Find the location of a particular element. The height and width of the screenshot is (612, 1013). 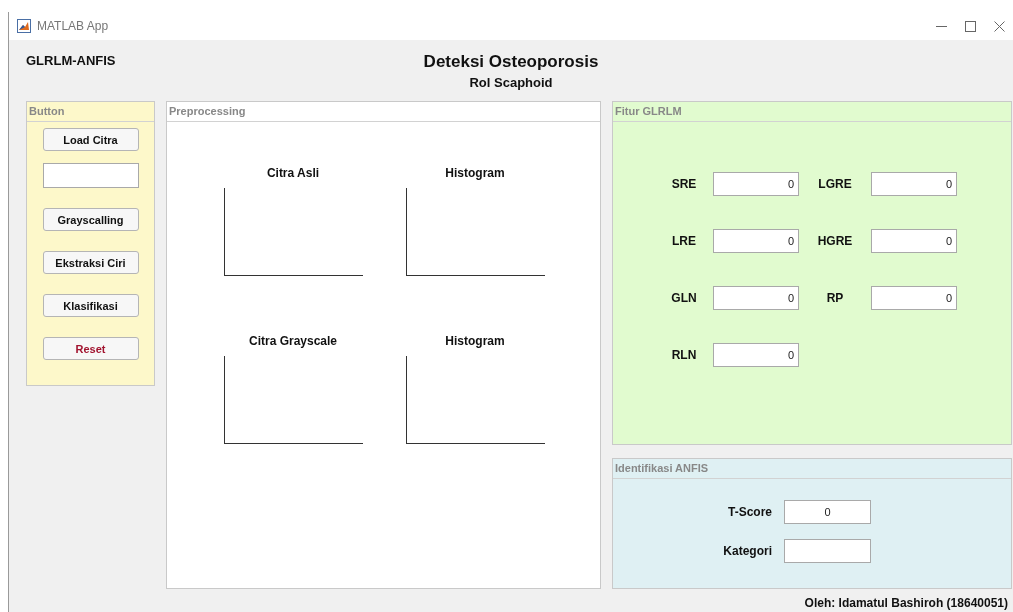

window-title: MATLAB App is located at coordinates (73, 26).